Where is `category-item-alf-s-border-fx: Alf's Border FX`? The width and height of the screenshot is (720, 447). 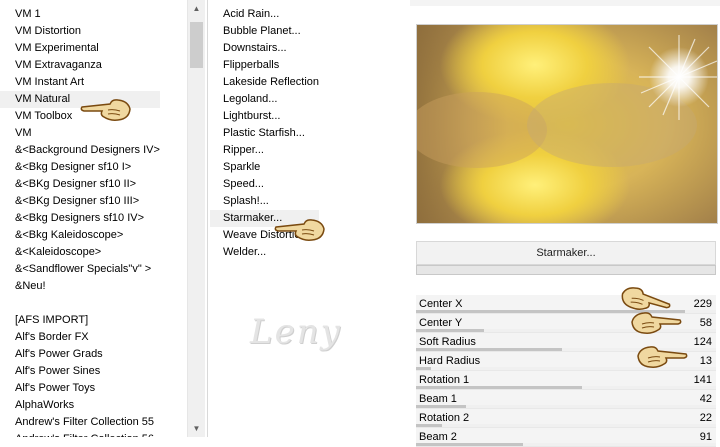 category-item-alf-s-border-fx: Alf's Border FX is located at coordinates (80, 337).